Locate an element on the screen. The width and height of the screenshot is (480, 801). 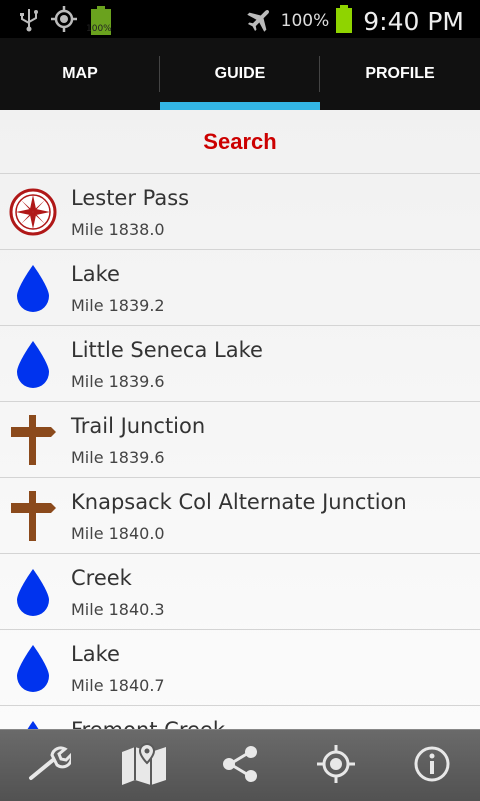
list-item: Fremont Creek is located at coordinates (240, 717).